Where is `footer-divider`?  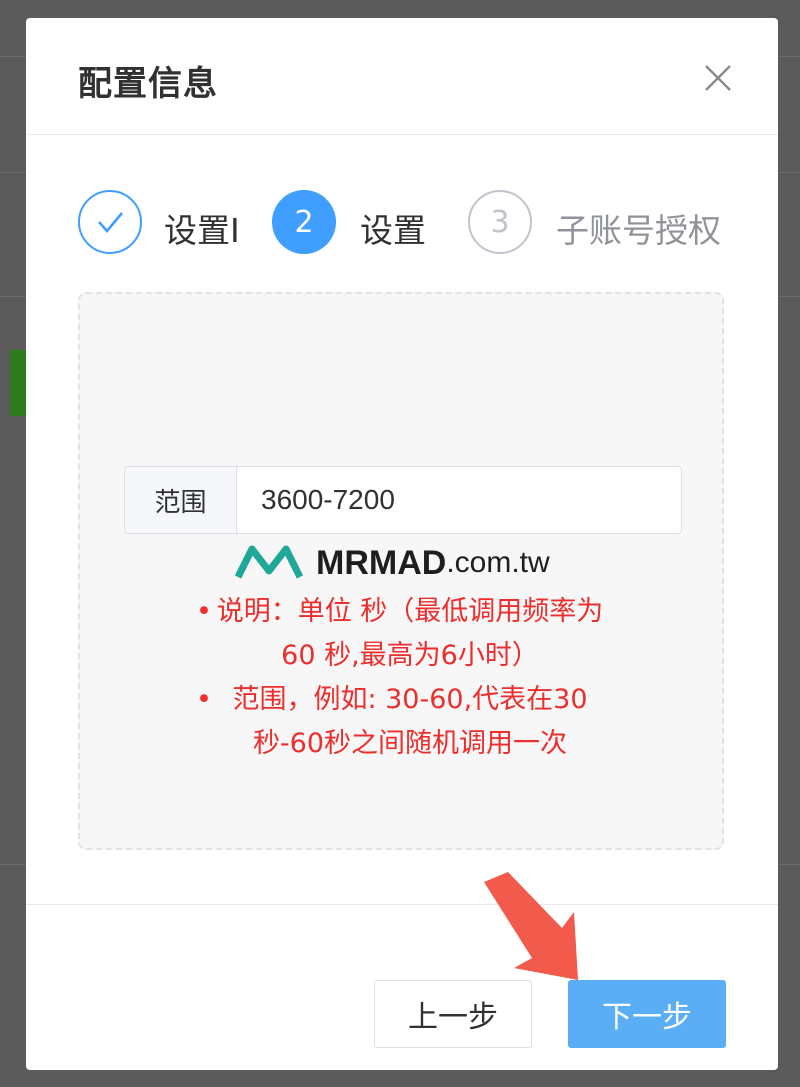 footer-divider is located at coordinates (402, 904).